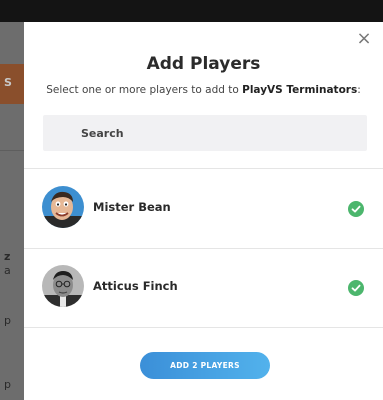 The image size is (383, 400). I want to click on add-players-button: ADD 2 PLAYERS, so click(205, 365).